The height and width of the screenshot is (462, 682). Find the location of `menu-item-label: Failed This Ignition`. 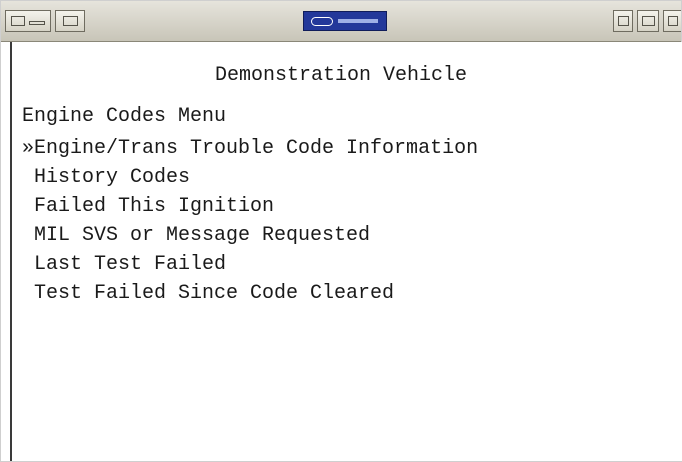

menu-item-label: Failed This Ignition is located at coordinates (154, 206).